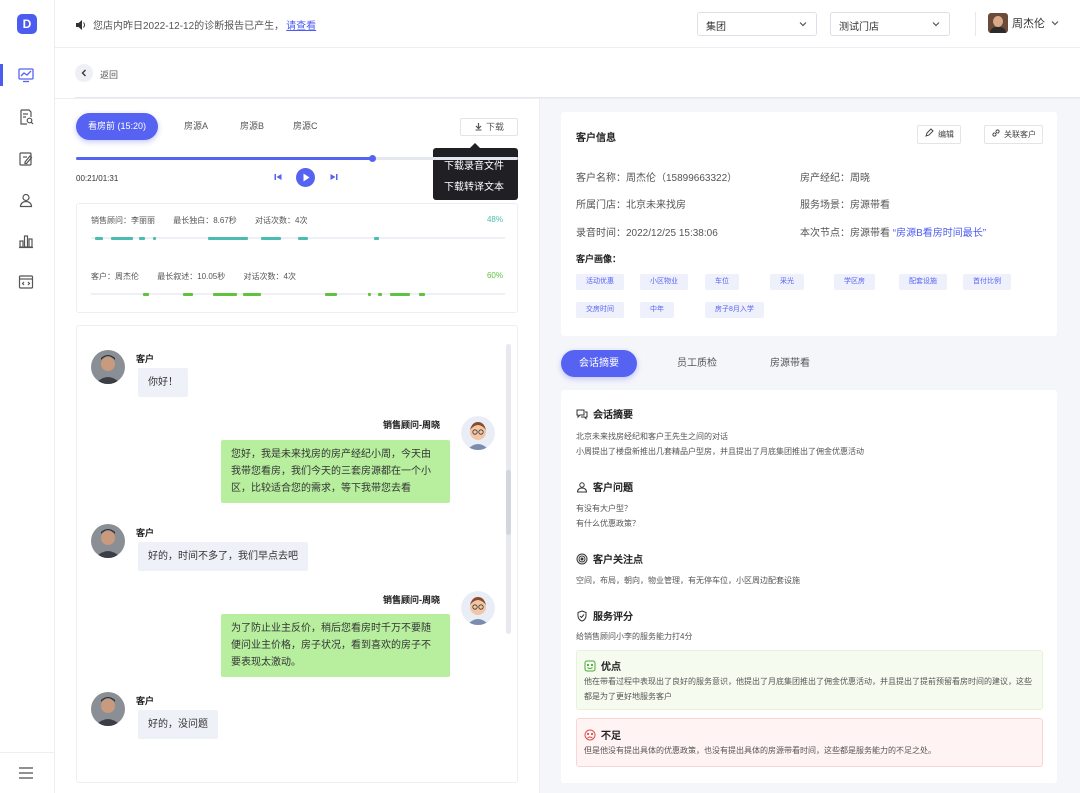  What do you see at coordinates (582, 558) in the screenshot?
I see `target-icon` at bounding box center [582, 558].